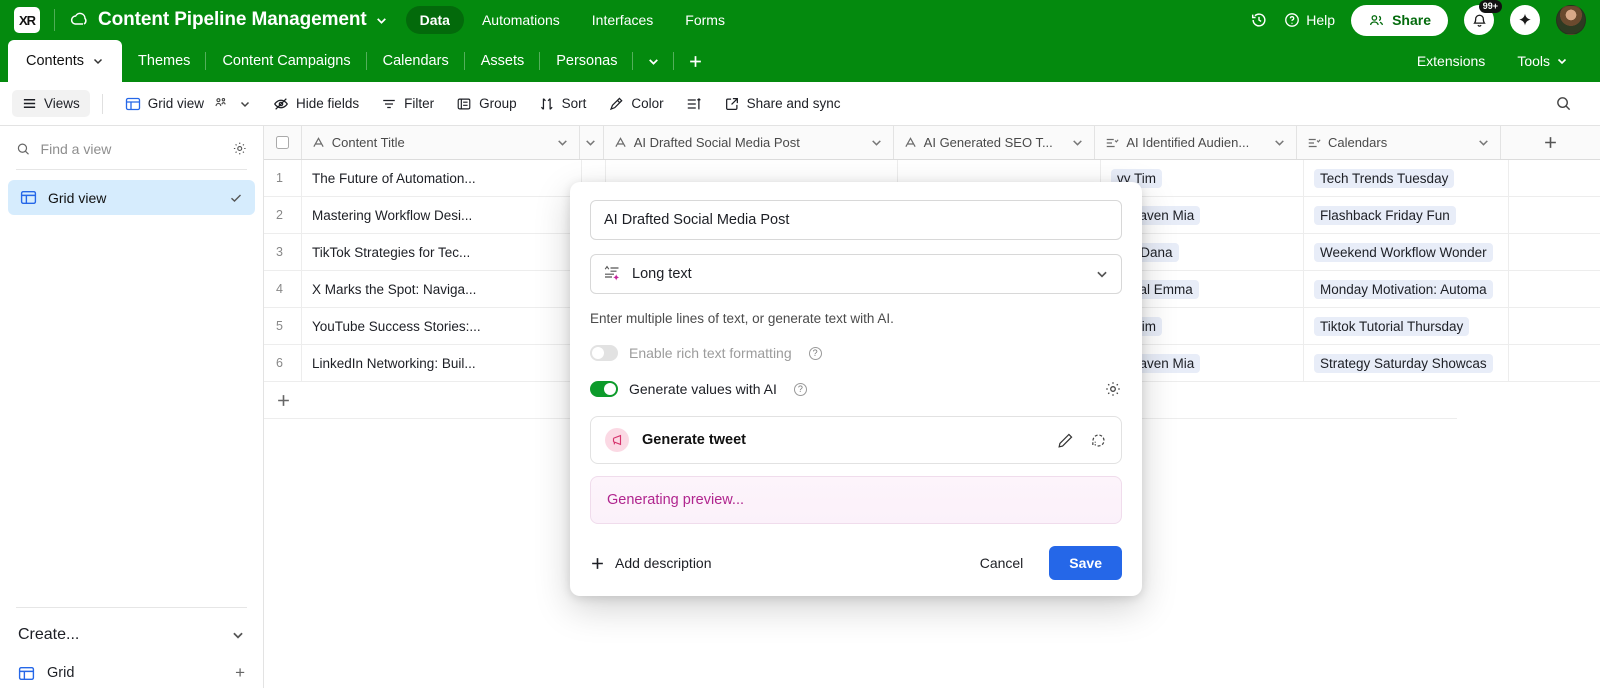  What do you see at coordinates (695, 61) in the screenshot?
I see `add-table-button` at bounding box center [695, 61].